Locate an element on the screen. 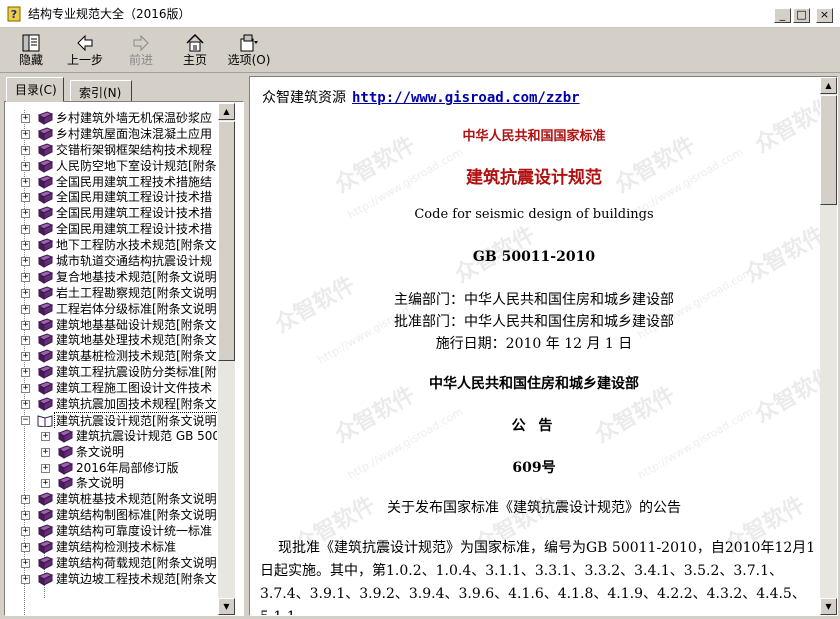 Image resolution: width=840 pixels, height=619 pixels. content-scroll-up-button: ▲ is located at coordinates (828, 85).